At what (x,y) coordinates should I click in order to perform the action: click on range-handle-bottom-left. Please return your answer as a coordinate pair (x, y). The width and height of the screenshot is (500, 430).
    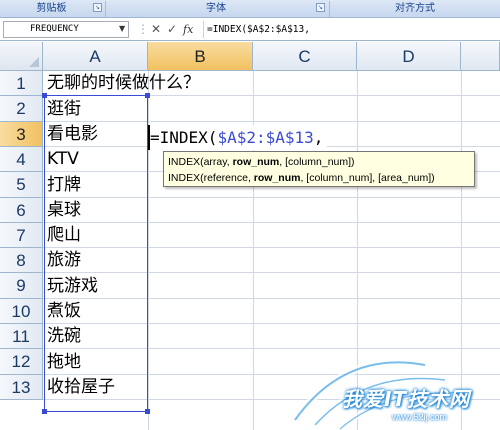
    Looking at the image, I should click on (44, 411).